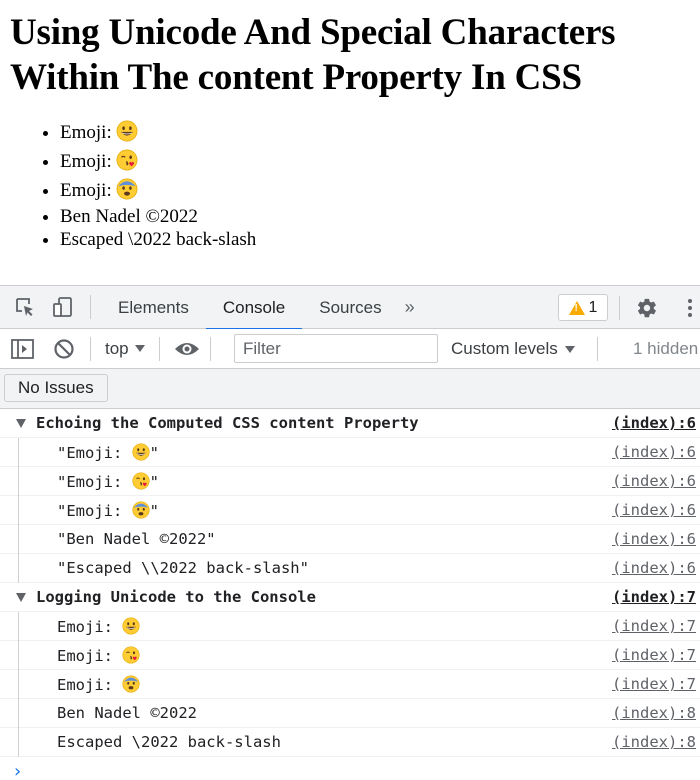 The image size is (700, 780). Describe the element at coordinates (350, 389) in the screenshot. I see `issues-bar: No Issues` at that location.